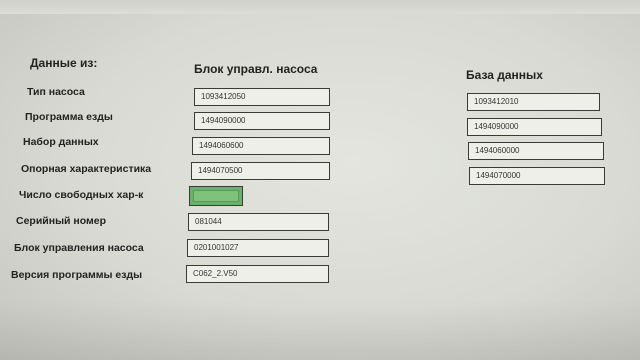  What do you see at coordinates (258, 222) in the screenshot?
I see `control-unit-serial-number-field: 081044` at bounding box center [258, 222].